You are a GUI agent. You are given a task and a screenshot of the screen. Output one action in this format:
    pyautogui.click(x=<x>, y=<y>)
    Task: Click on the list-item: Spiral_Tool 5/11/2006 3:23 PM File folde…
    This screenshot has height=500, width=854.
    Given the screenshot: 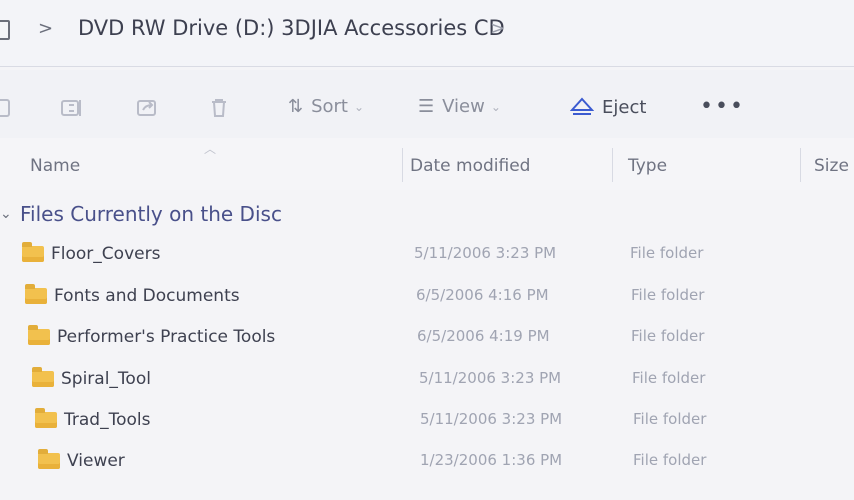 What is the action you would take?
    pyautogui.click(x=427, y=381)
    